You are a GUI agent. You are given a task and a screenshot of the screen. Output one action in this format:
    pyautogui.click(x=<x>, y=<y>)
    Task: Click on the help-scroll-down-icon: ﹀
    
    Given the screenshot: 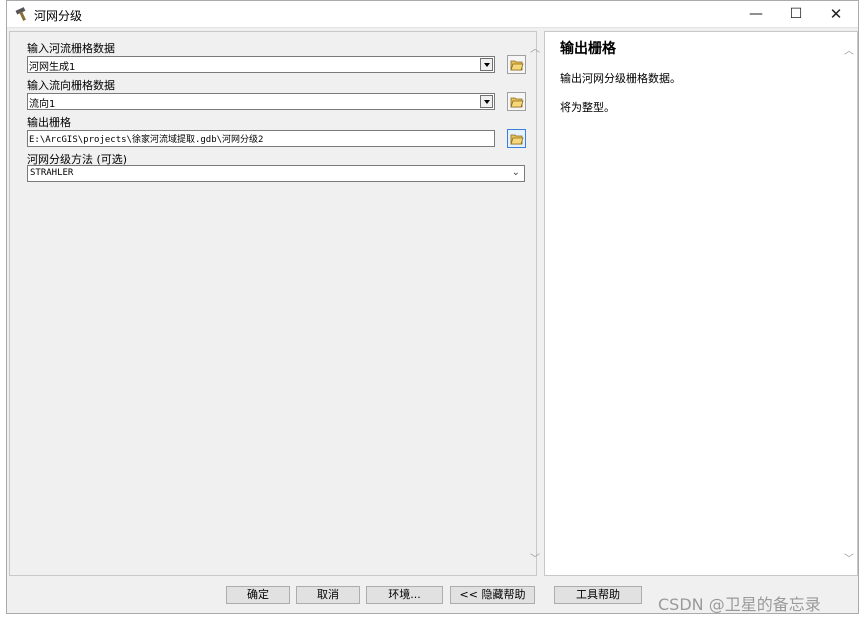 What is the action you would take?
    pyautogui.click(x=849, y=557)
    